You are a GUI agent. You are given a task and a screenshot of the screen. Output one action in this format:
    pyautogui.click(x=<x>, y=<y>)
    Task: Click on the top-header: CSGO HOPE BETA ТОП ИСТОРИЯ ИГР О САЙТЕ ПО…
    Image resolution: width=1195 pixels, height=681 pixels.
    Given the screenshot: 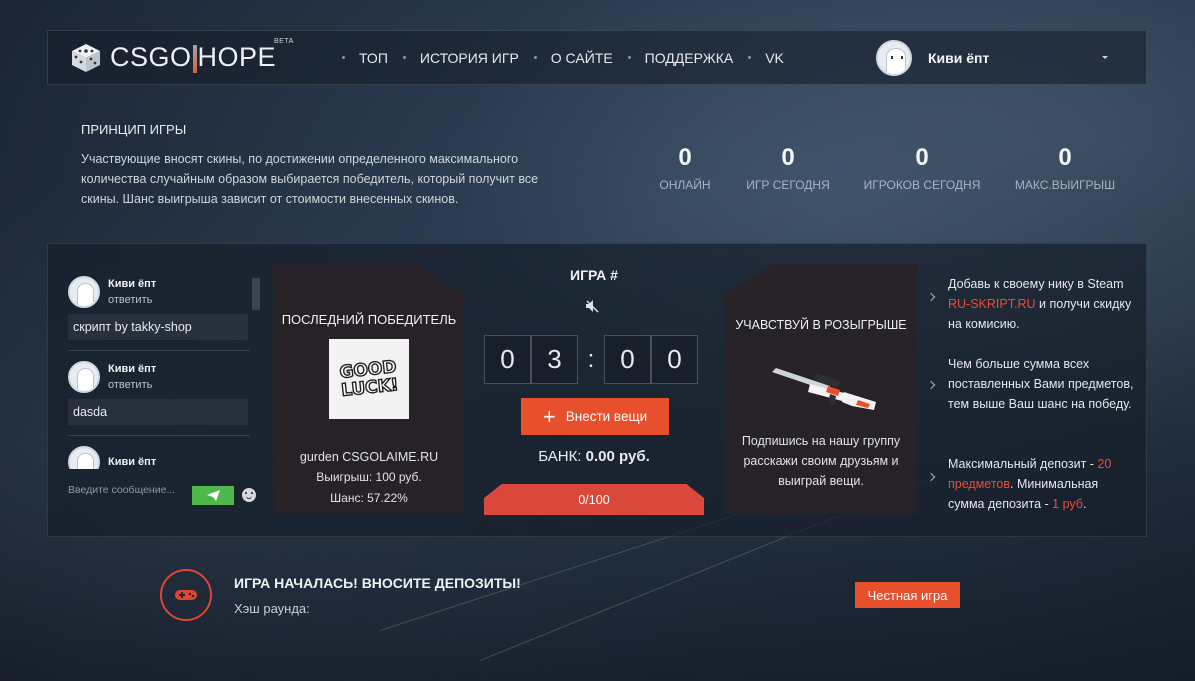 What is the action you would take?
    pyautogui.click(x=597, y=57)
    